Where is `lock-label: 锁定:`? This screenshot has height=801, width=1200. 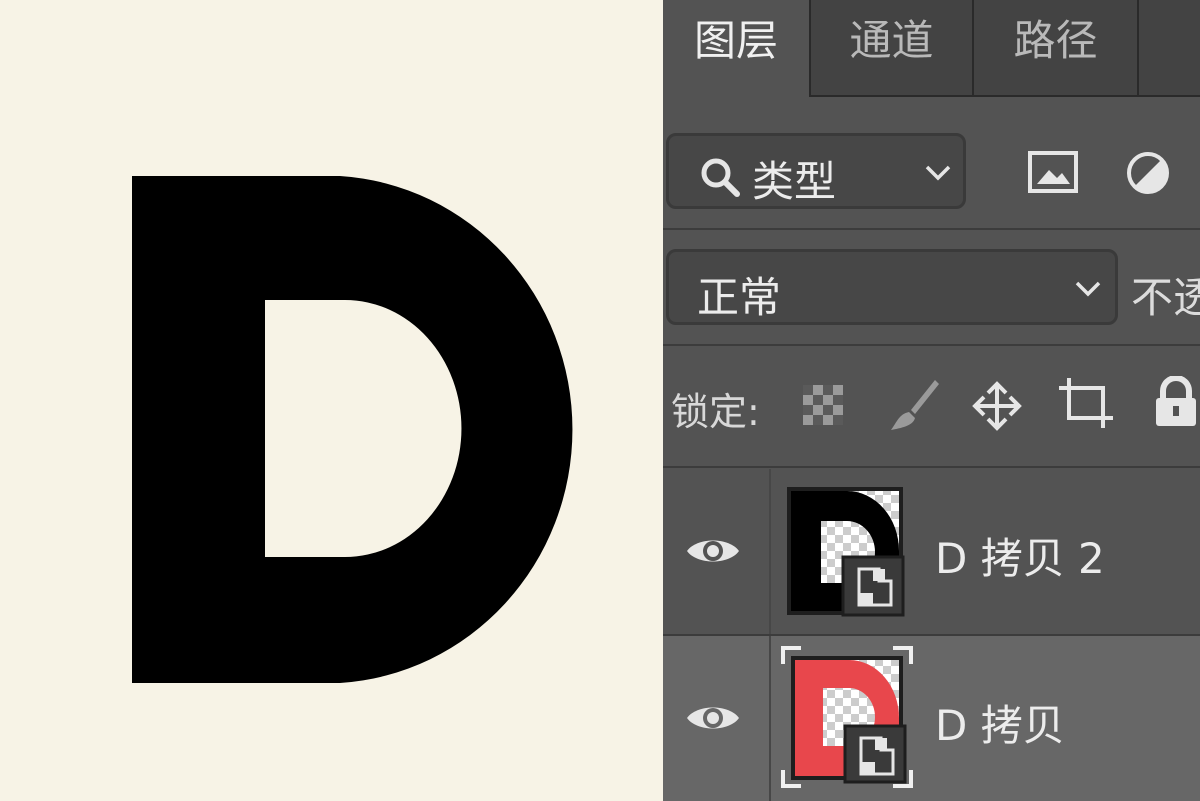 lock-label: 锁定: is located at coordinates (715, 412).